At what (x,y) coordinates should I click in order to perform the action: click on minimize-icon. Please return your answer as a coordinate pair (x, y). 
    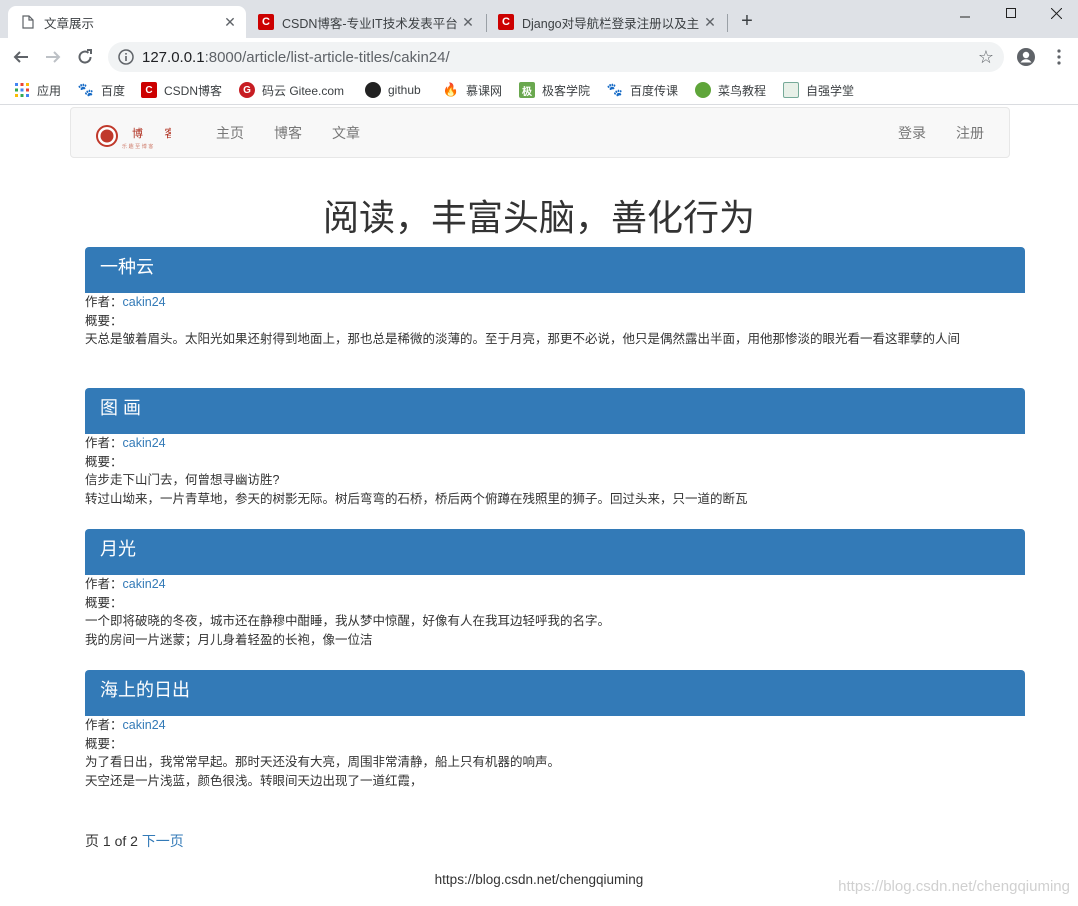
    Looking at the image, I should click on (965, 13).